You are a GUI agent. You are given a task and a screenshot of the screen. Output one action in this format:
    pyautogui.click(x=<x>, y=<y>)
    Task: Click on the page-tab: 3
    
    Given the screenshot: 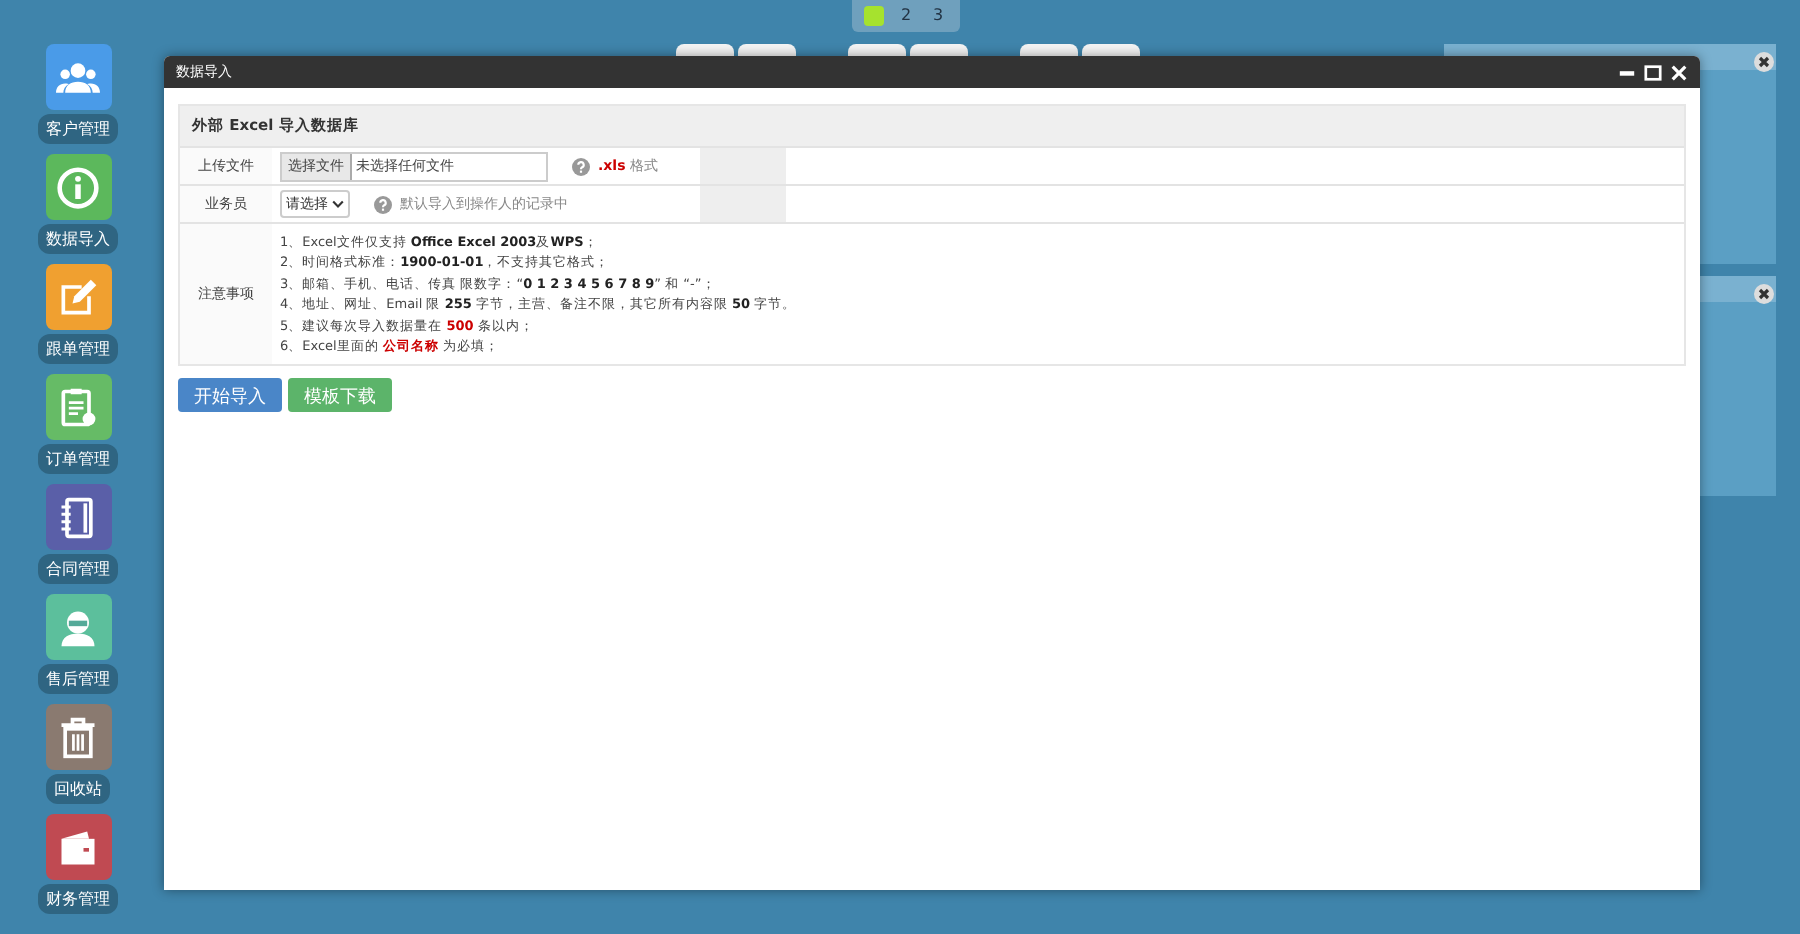 What is the action you would take?
    pyautogui.click(x=938, y=16)
    